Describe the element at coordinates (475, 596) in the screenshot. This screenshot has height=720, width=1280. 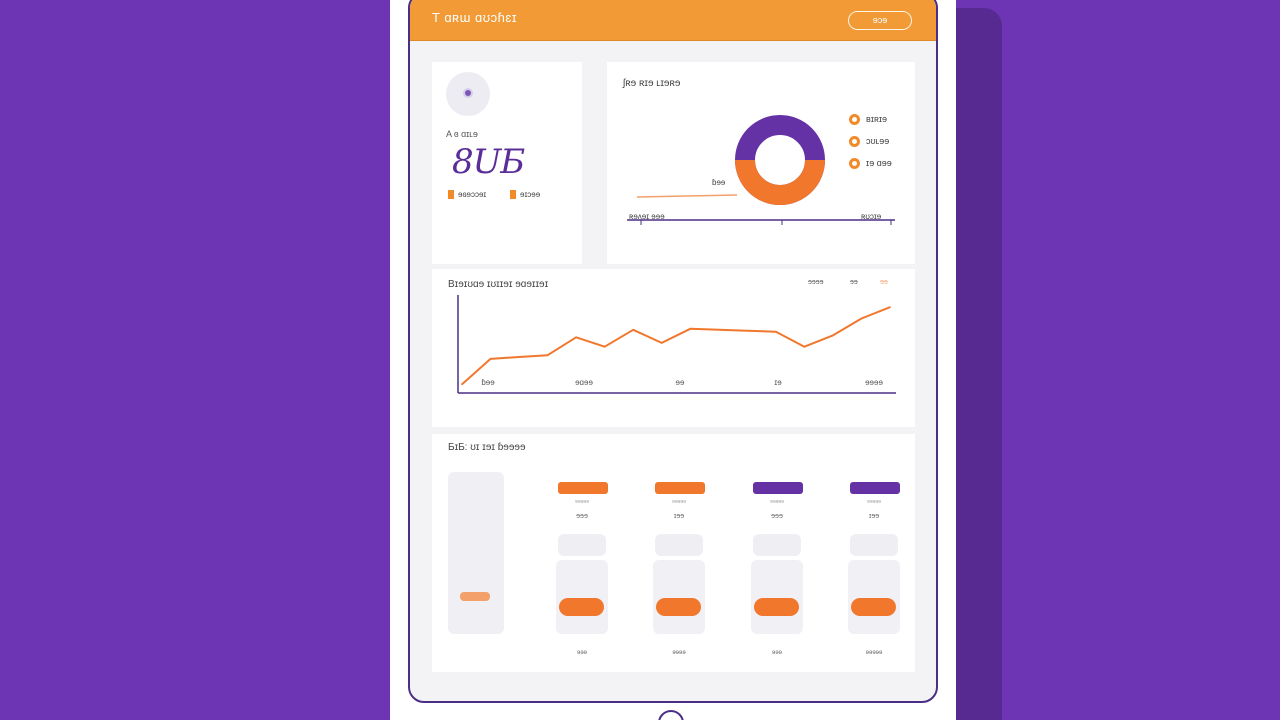
I see `side-pill` at that location.